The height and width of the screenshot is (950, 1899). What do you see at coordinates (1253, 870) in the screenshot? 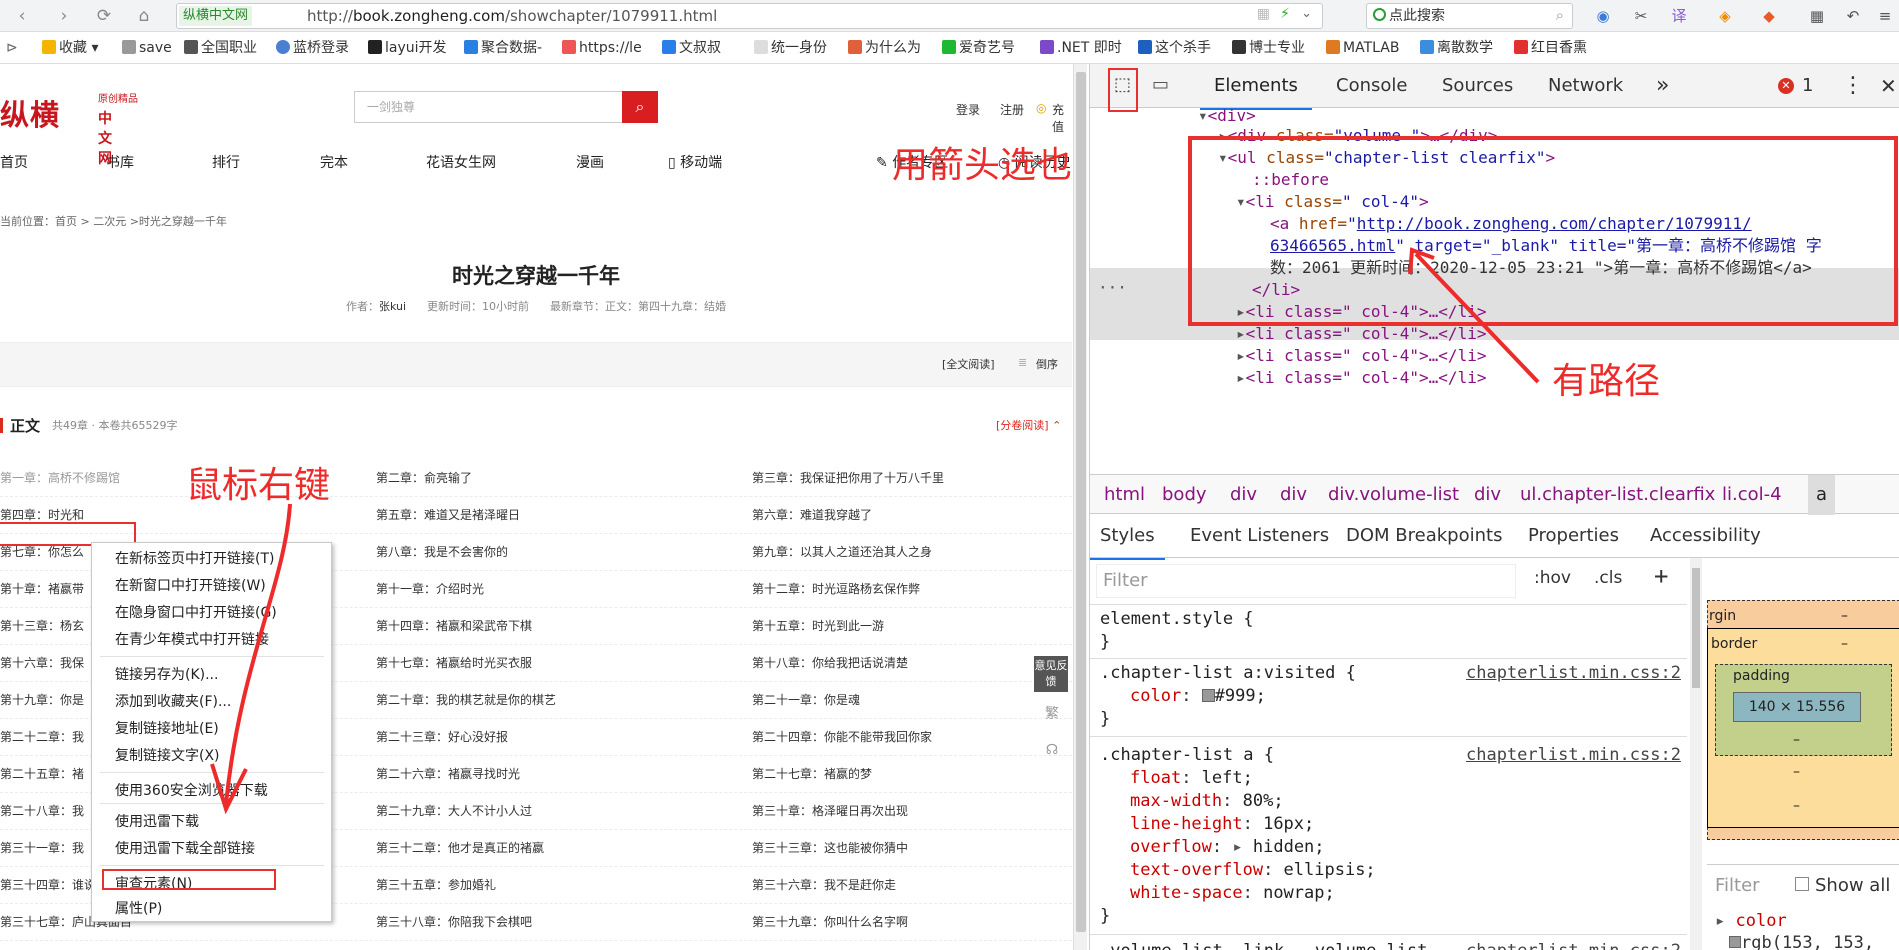
I see `style-declaration: text-overflow: ellipsis;` at bounding box center [1253, 870].